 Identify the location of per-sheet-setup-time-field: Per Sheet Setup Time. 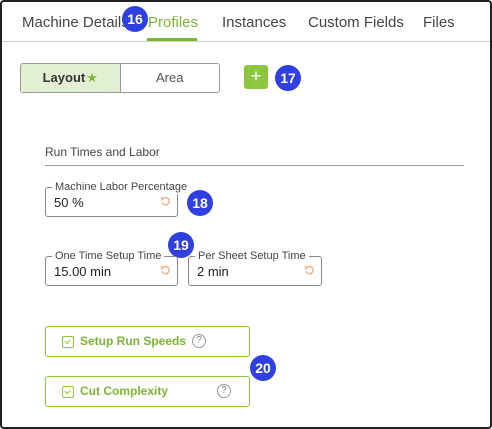
(255, 267).